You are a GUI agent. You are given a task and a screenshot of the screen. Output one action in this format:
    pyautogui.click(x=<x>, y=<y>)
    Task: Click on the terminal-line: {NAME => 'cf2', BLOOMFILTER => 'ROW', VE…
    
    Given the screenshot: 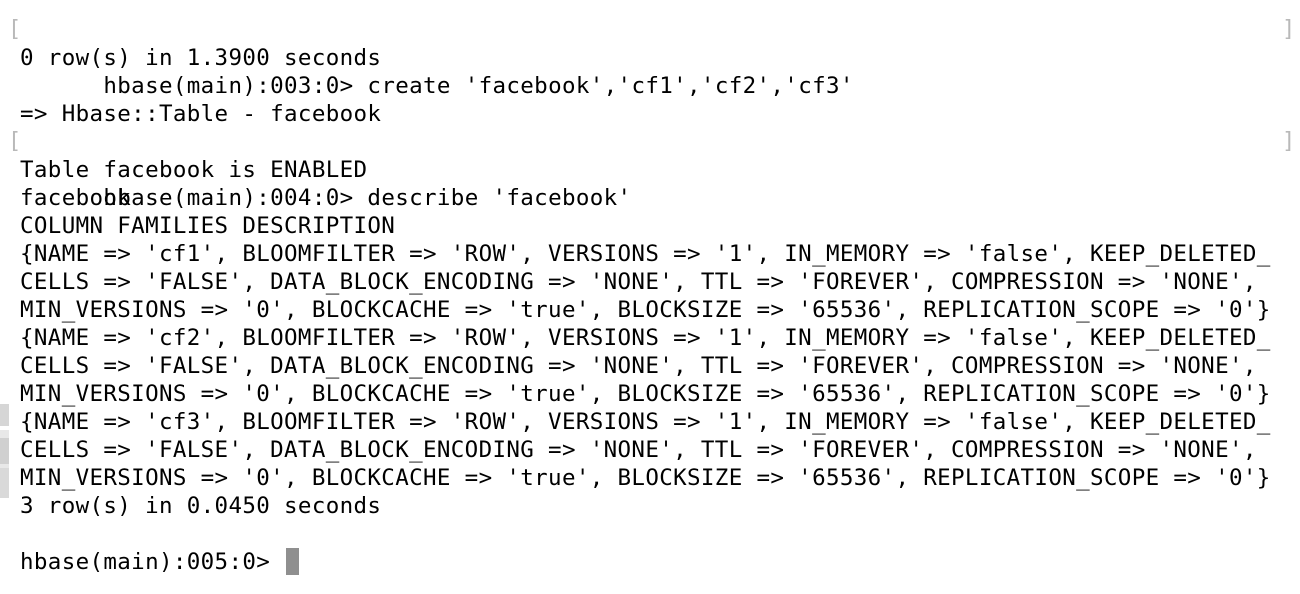 What is the action you would take?
    pyautogui.click(x=655, y=338)
    